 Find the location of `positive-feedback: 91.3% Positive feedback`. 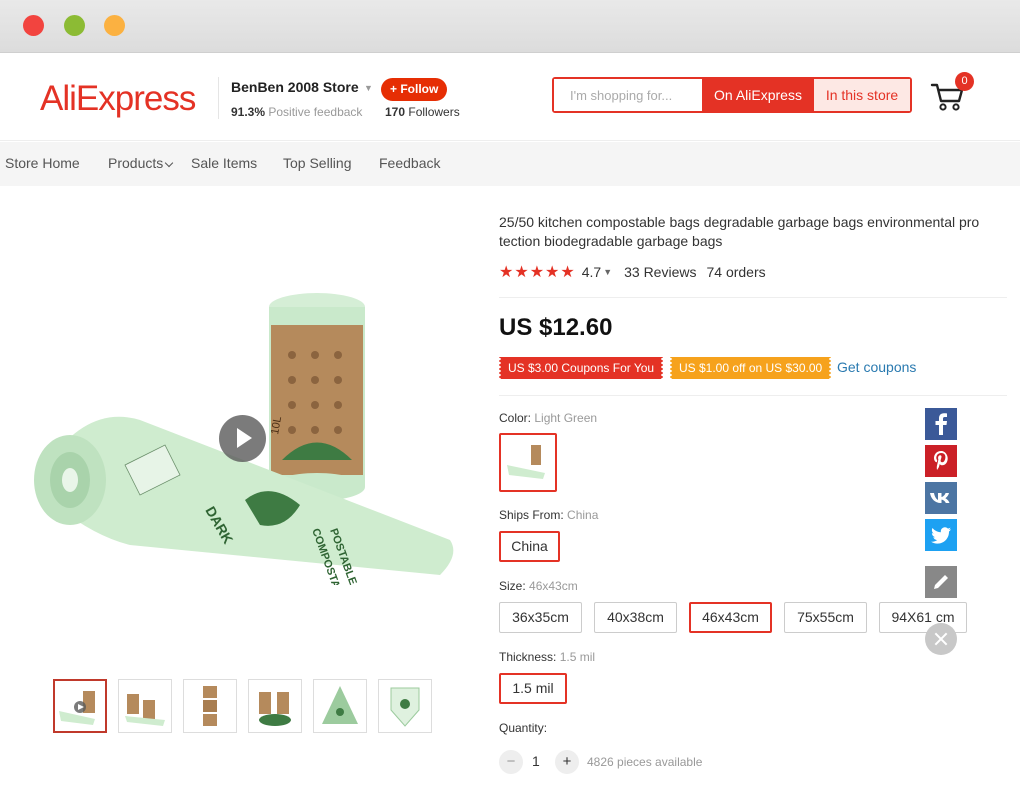

positive-feedback: 91.3% Positive feedback is located at coordinates (296, 112).